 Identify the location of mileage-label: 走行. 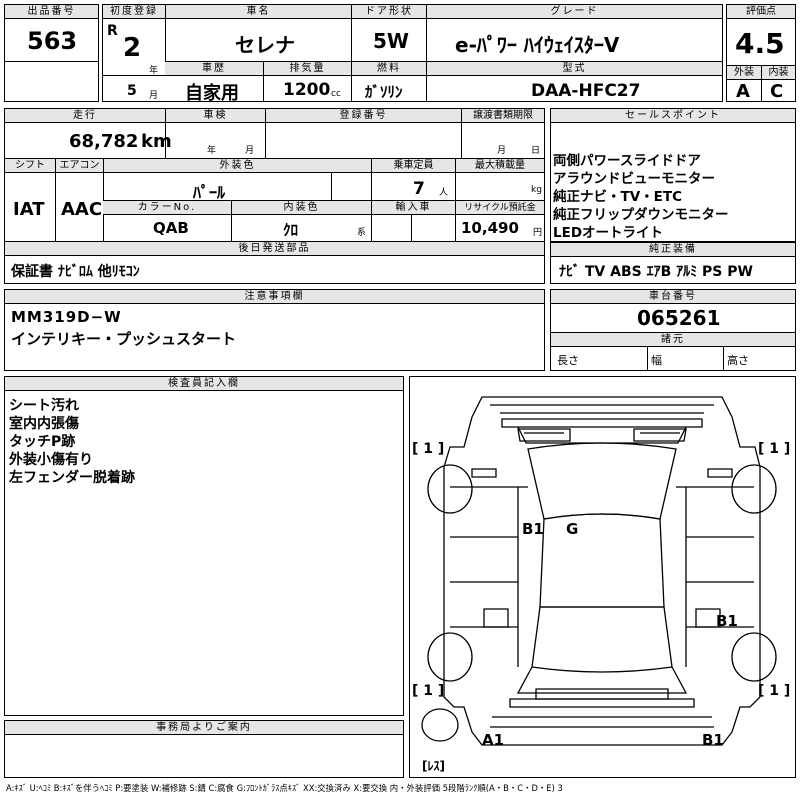
(85, 116).